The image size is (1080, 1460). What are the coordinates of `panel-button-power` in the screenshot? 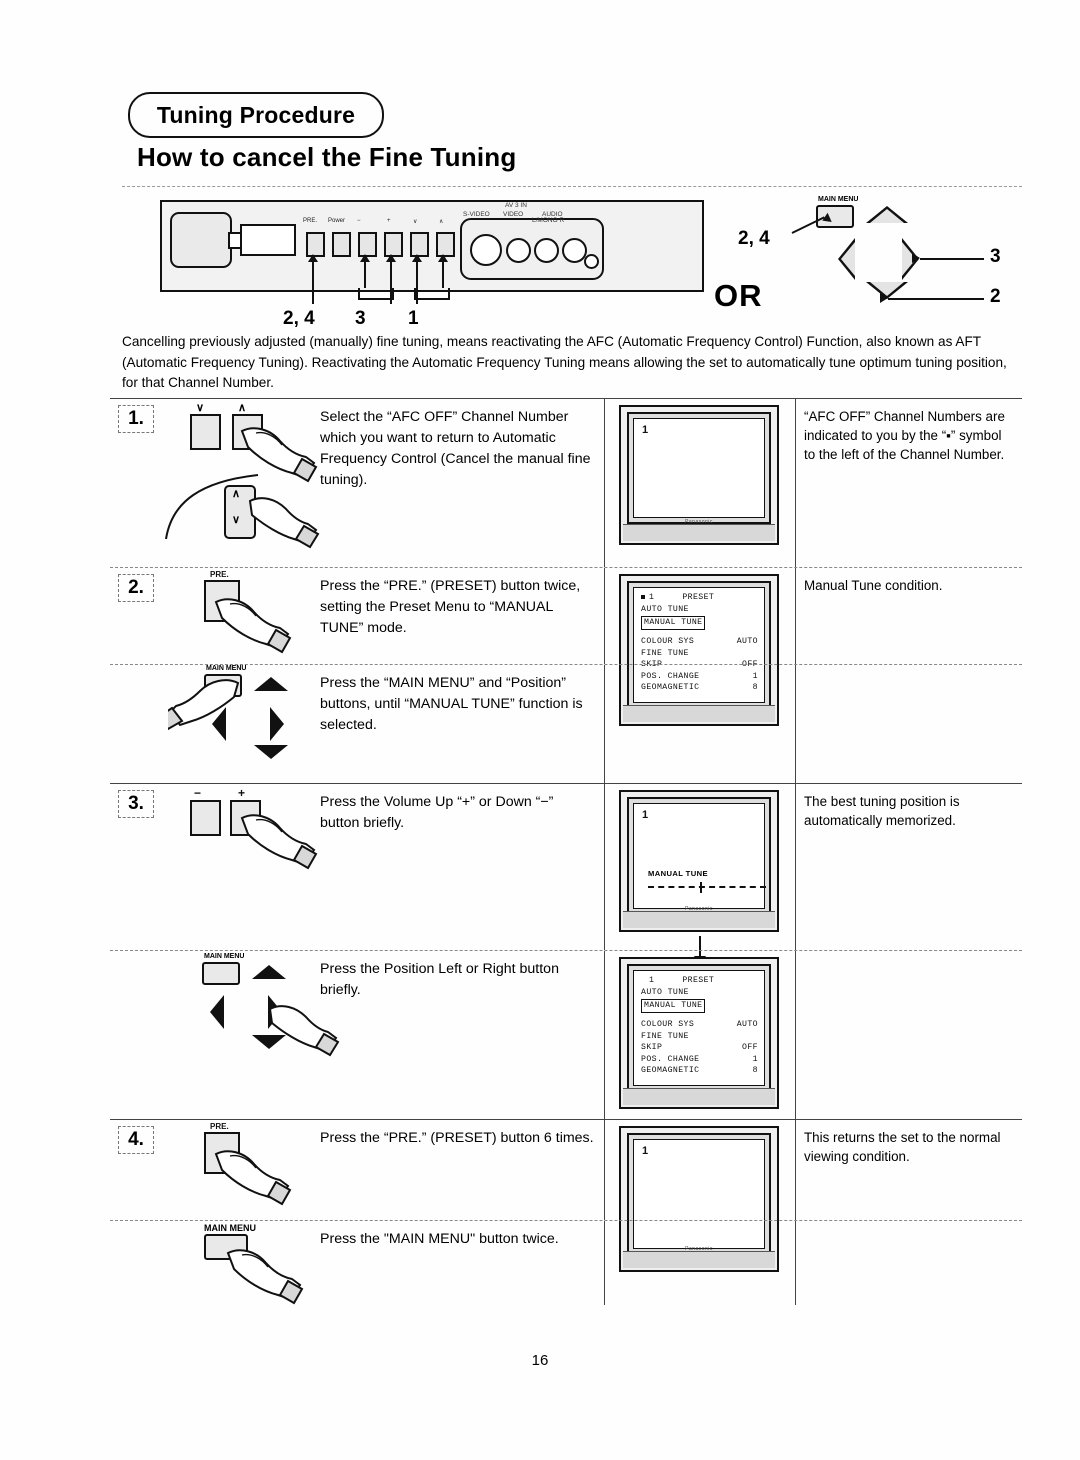 It's located at (341, 244).